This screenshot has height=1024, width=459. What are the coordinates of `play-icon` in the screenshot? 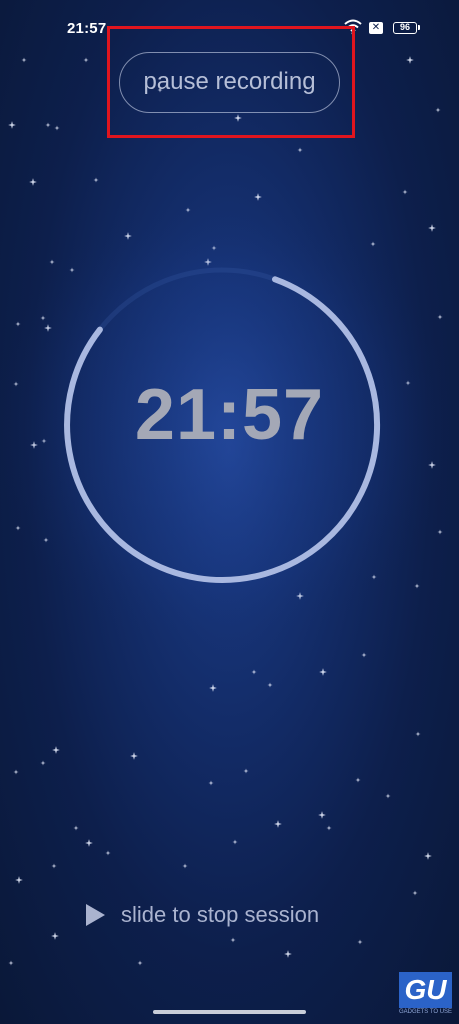 It's located at (95, 915).